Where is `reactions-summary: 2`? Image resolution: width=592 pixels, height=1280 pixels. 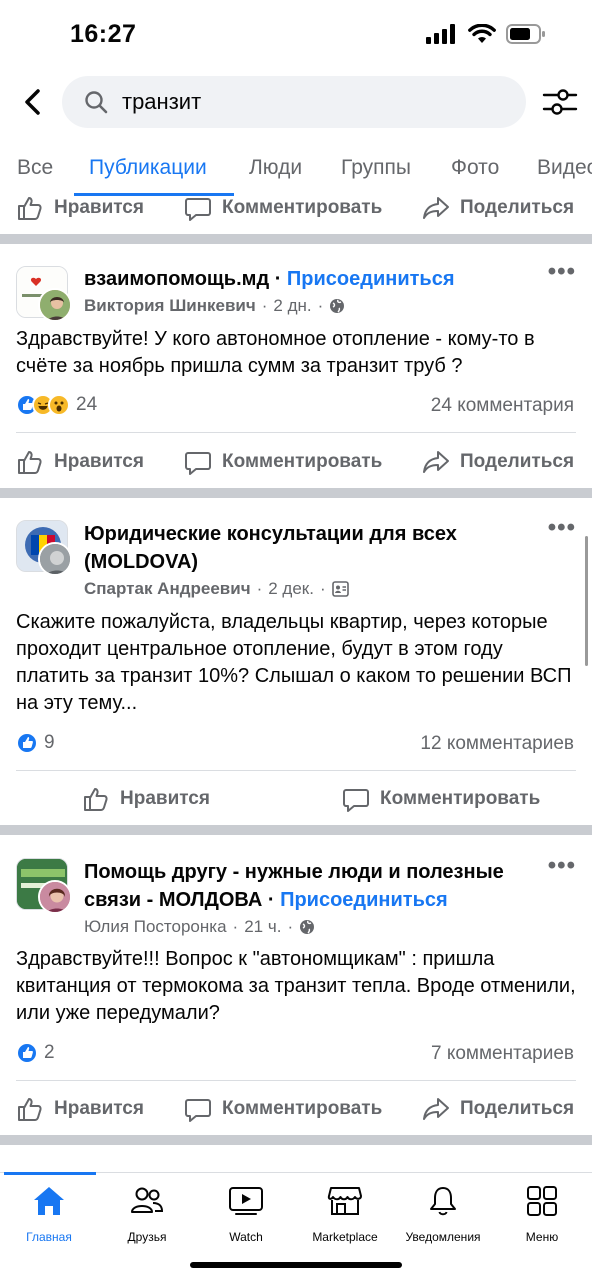 reactions-summary: 2 is located at coordinates (35, 1053).